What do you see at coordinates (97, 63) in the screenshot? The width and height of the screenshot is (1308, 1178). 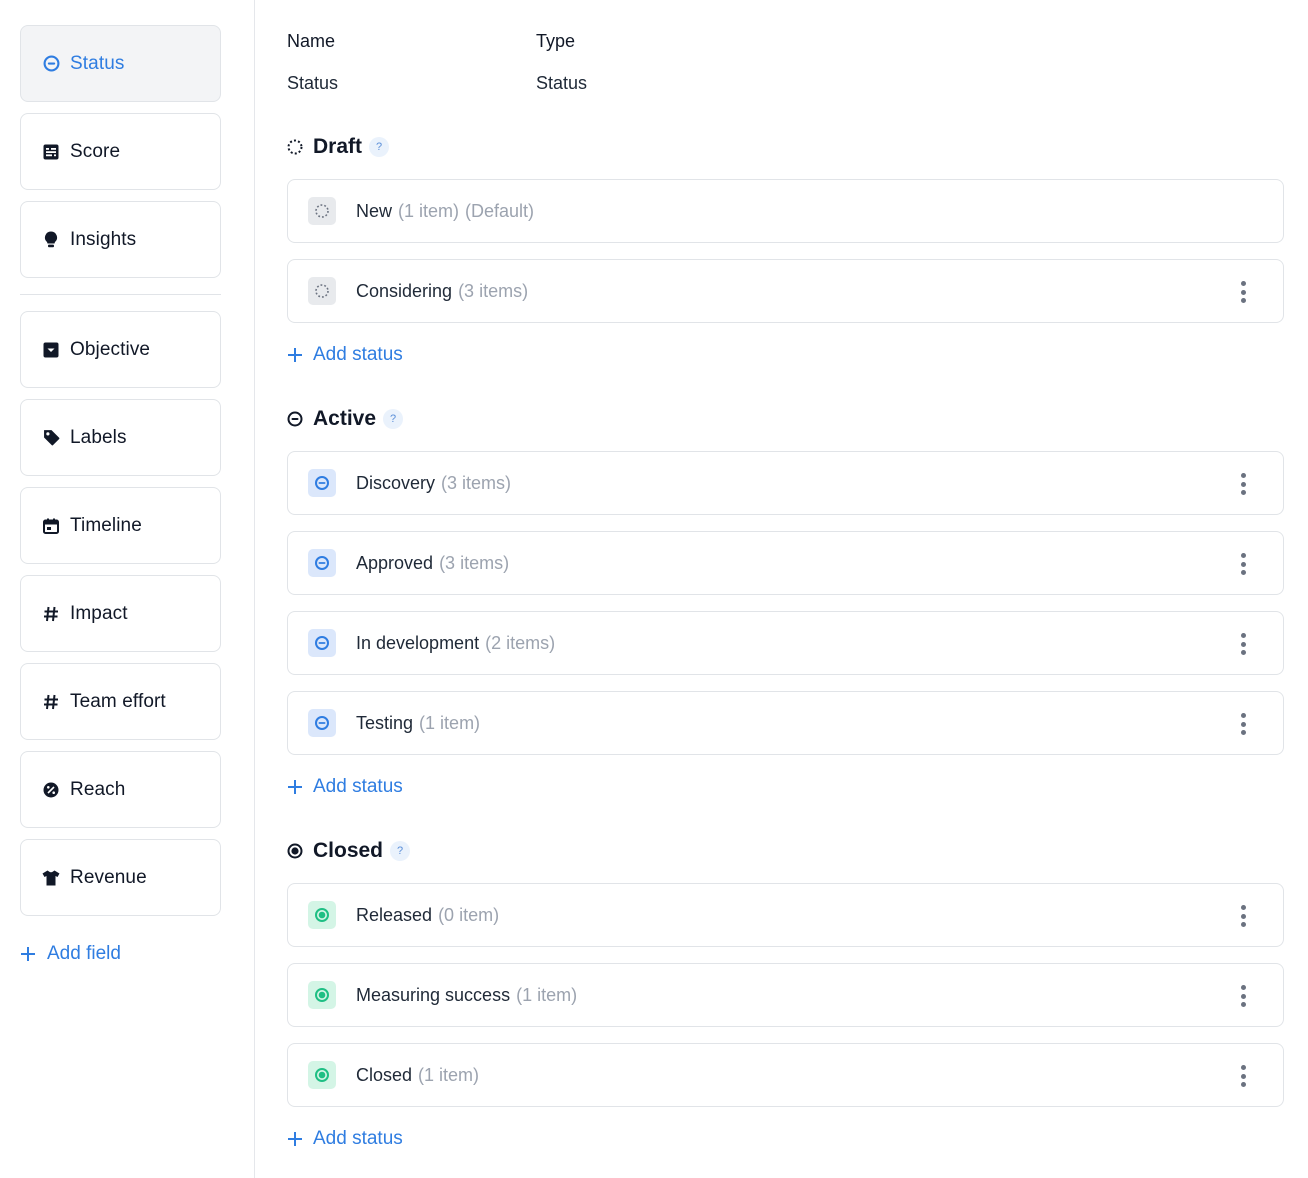 I see `field-item-label: Status` at bounding box center [97, 63].